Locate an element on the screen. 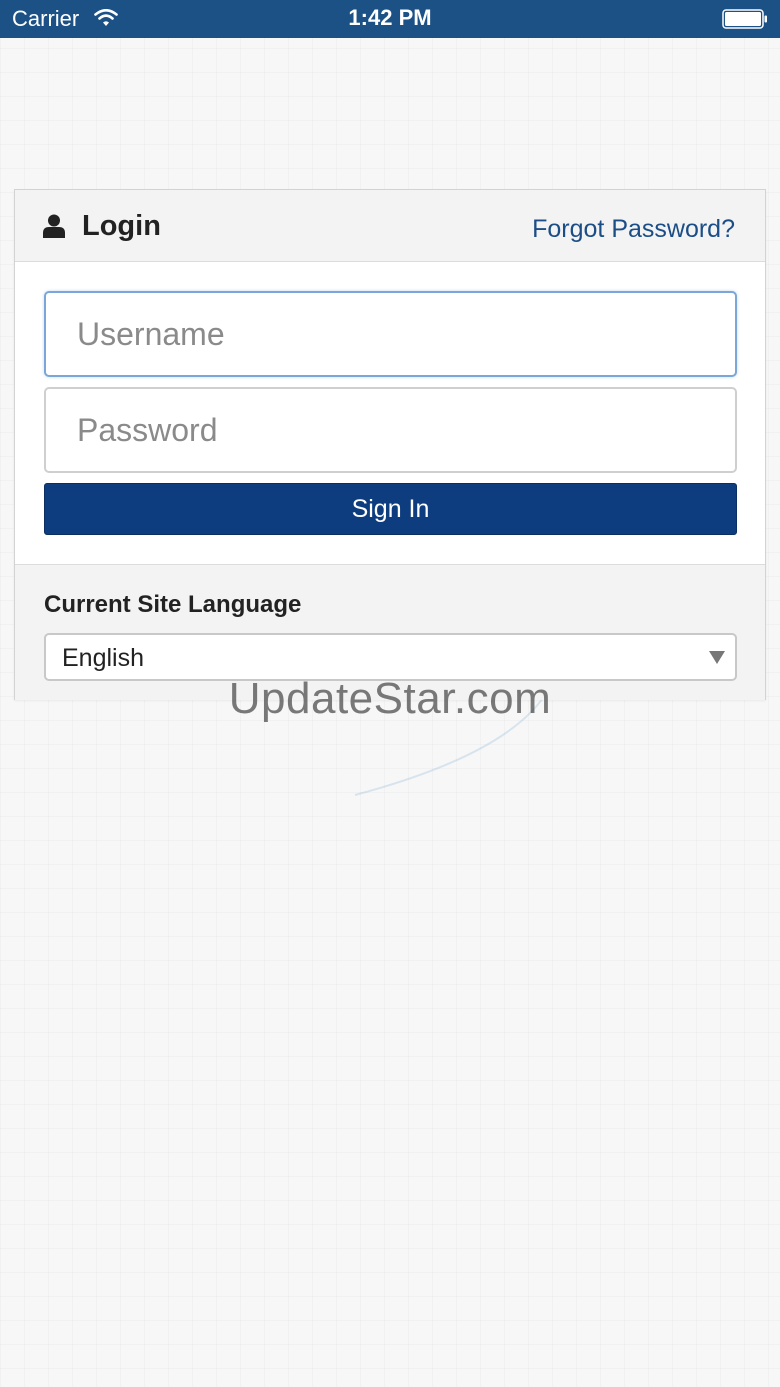 The image size is (780, 1387). password-input is located at coordinates (390, 430).